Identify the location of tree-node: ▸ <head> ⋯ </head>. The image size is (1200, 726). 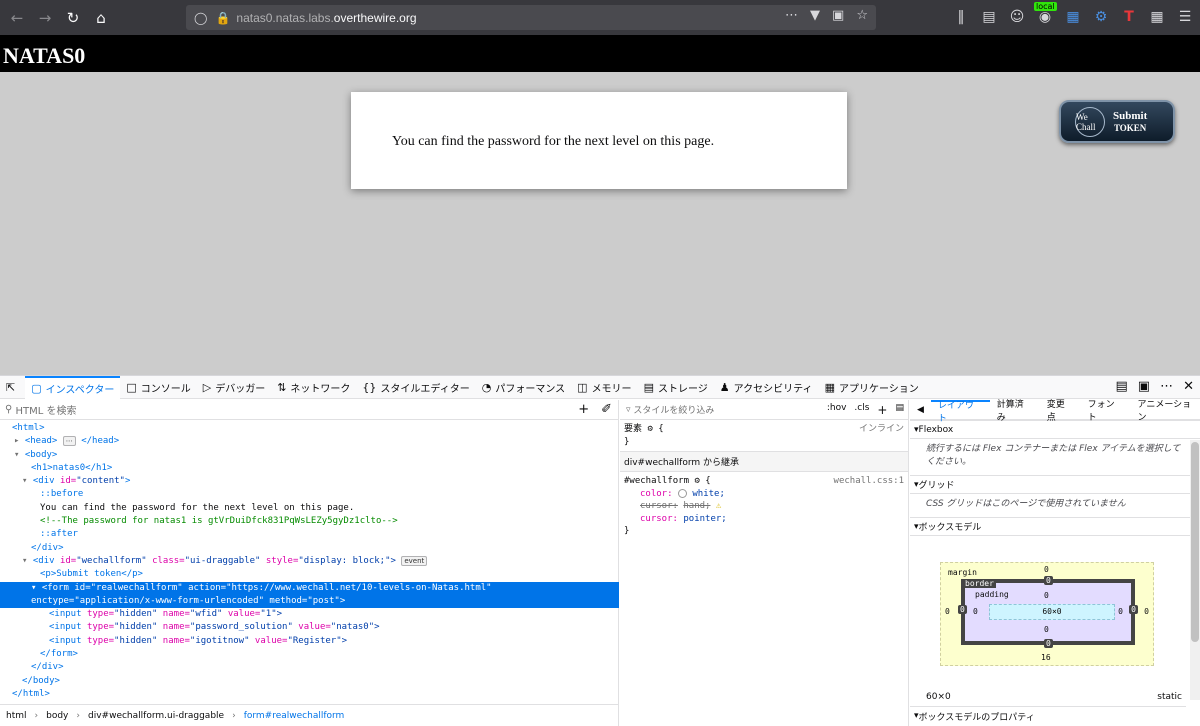
(309, 441).